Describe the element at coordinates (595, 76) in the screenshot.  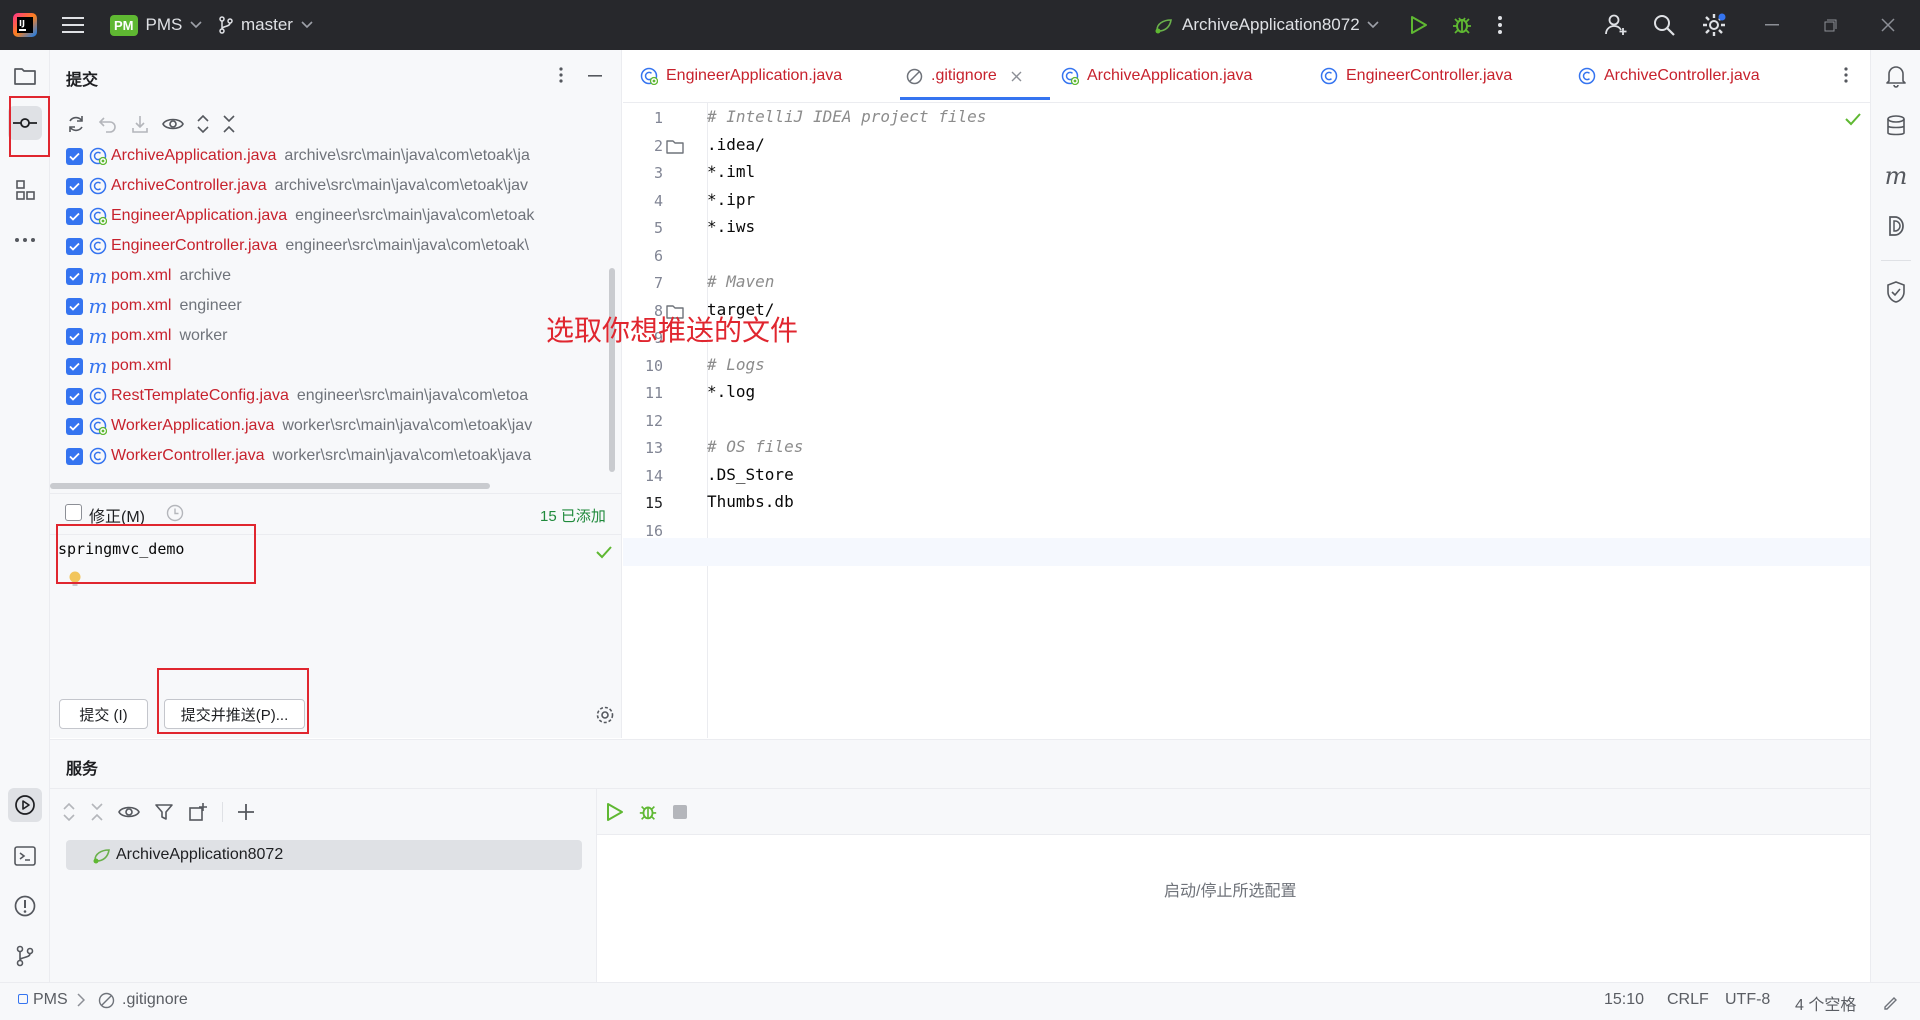
I see `hide-panel-icon` at that location.